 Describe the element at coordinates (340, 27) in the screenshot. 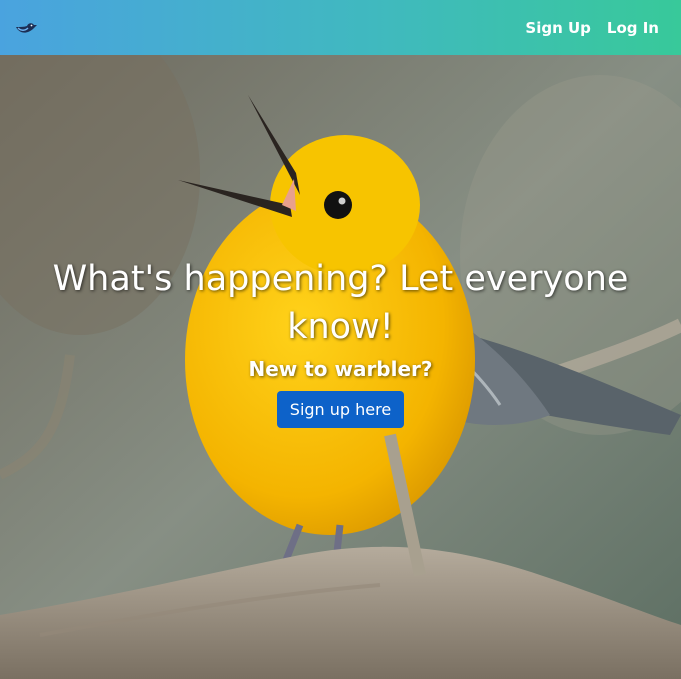

I see `top-navbar: Sign Up Log In` at that location.